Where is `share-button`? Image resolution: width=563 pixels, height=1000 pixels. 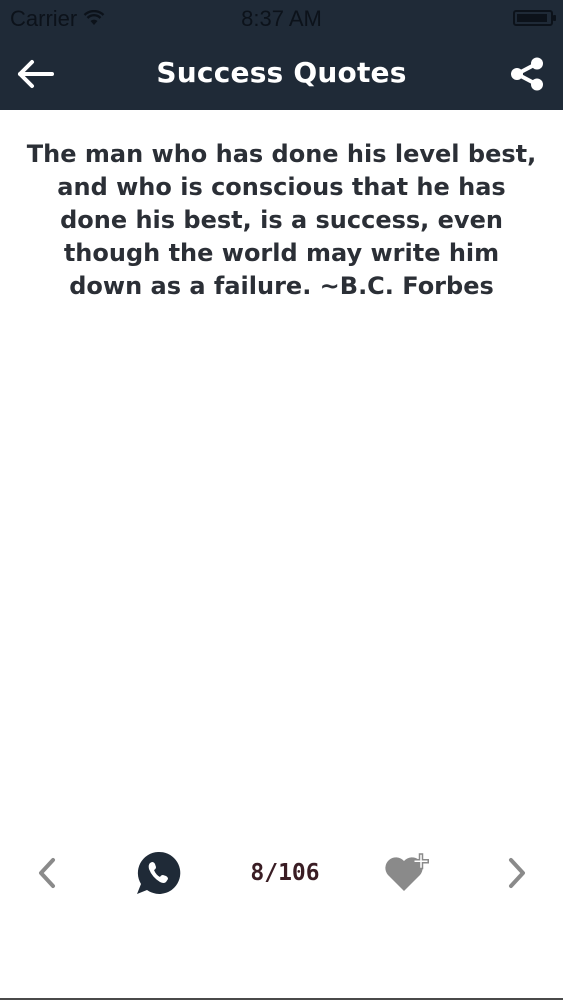
share-button is located at coordinates (527, 74).